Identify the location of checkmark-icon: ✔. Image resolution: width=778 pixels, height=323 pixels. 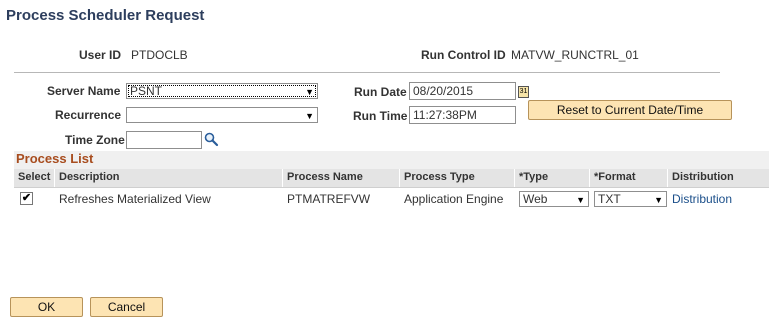
(26, 198).